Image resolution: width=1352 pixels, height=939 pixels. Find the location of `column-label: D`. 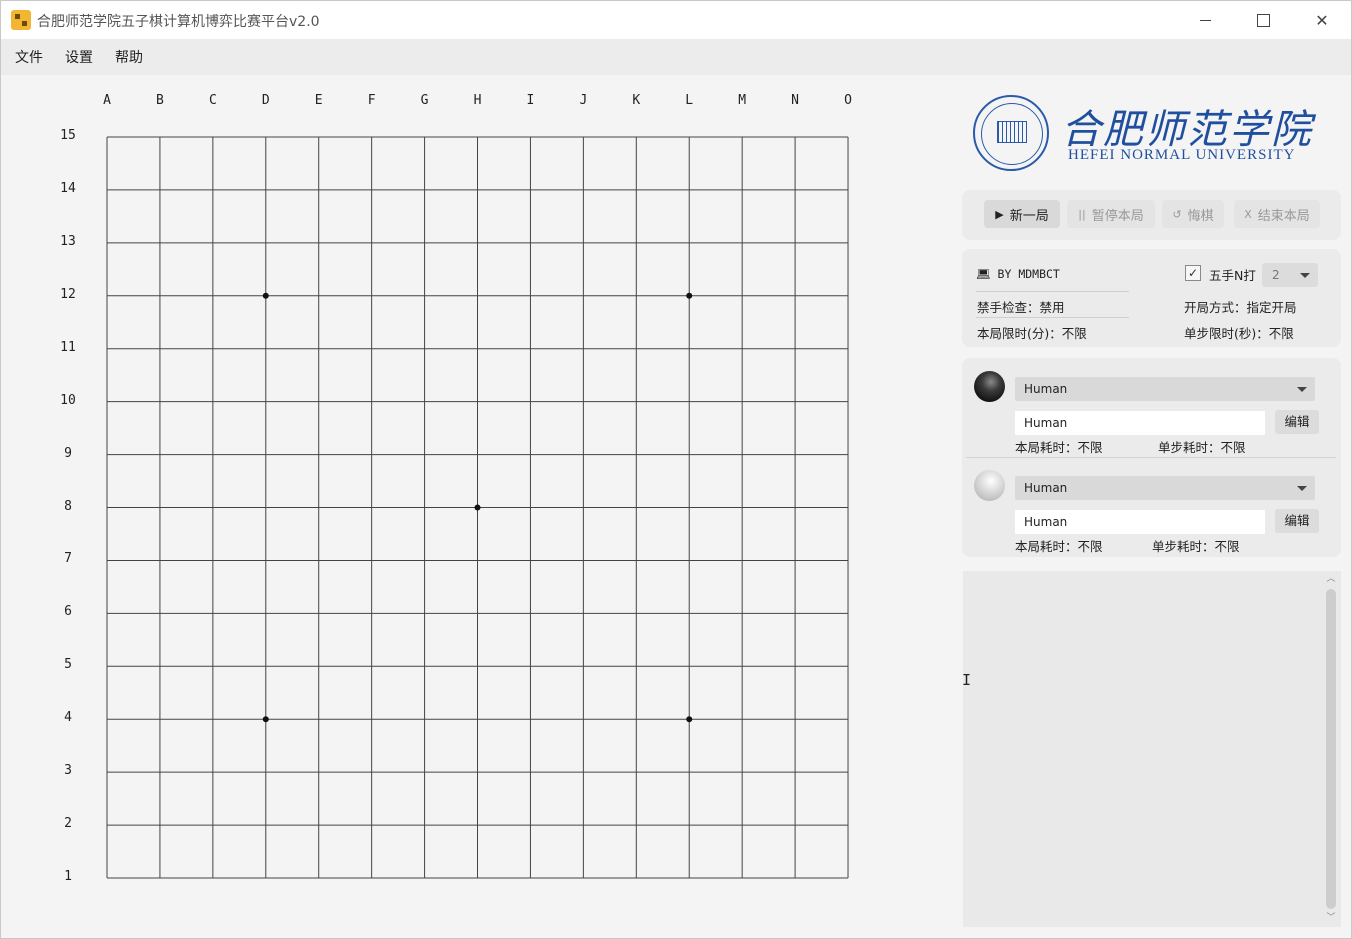

column-label: D is located at coordinates (265, 100).